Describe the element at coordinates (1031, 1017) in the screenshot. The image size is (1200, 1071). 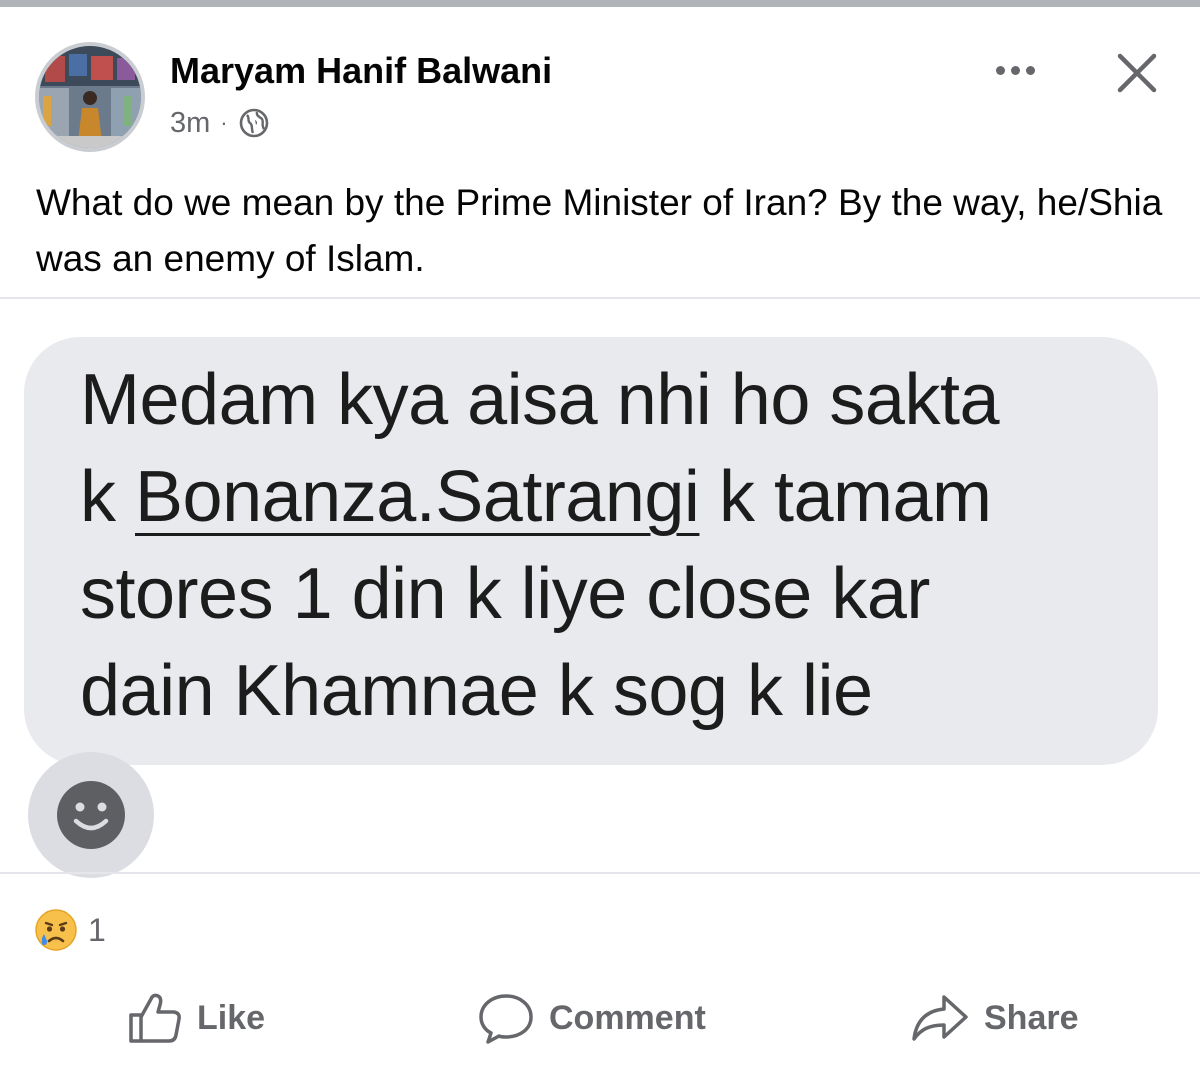
I see `share-label: Share` at that location.